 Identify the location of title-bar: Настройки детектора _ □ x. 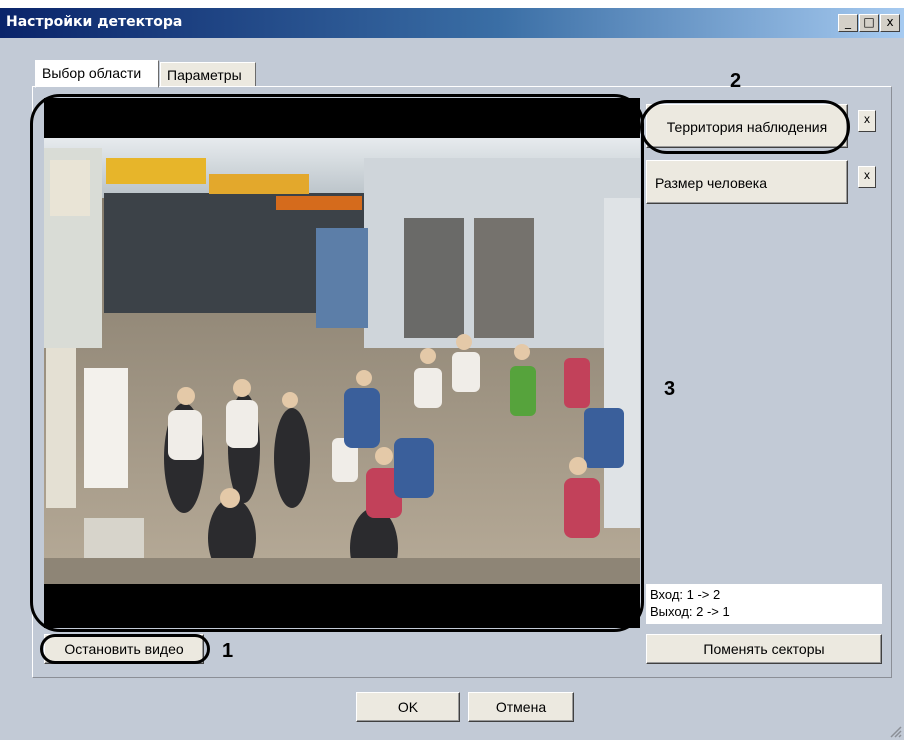
(452, 23).